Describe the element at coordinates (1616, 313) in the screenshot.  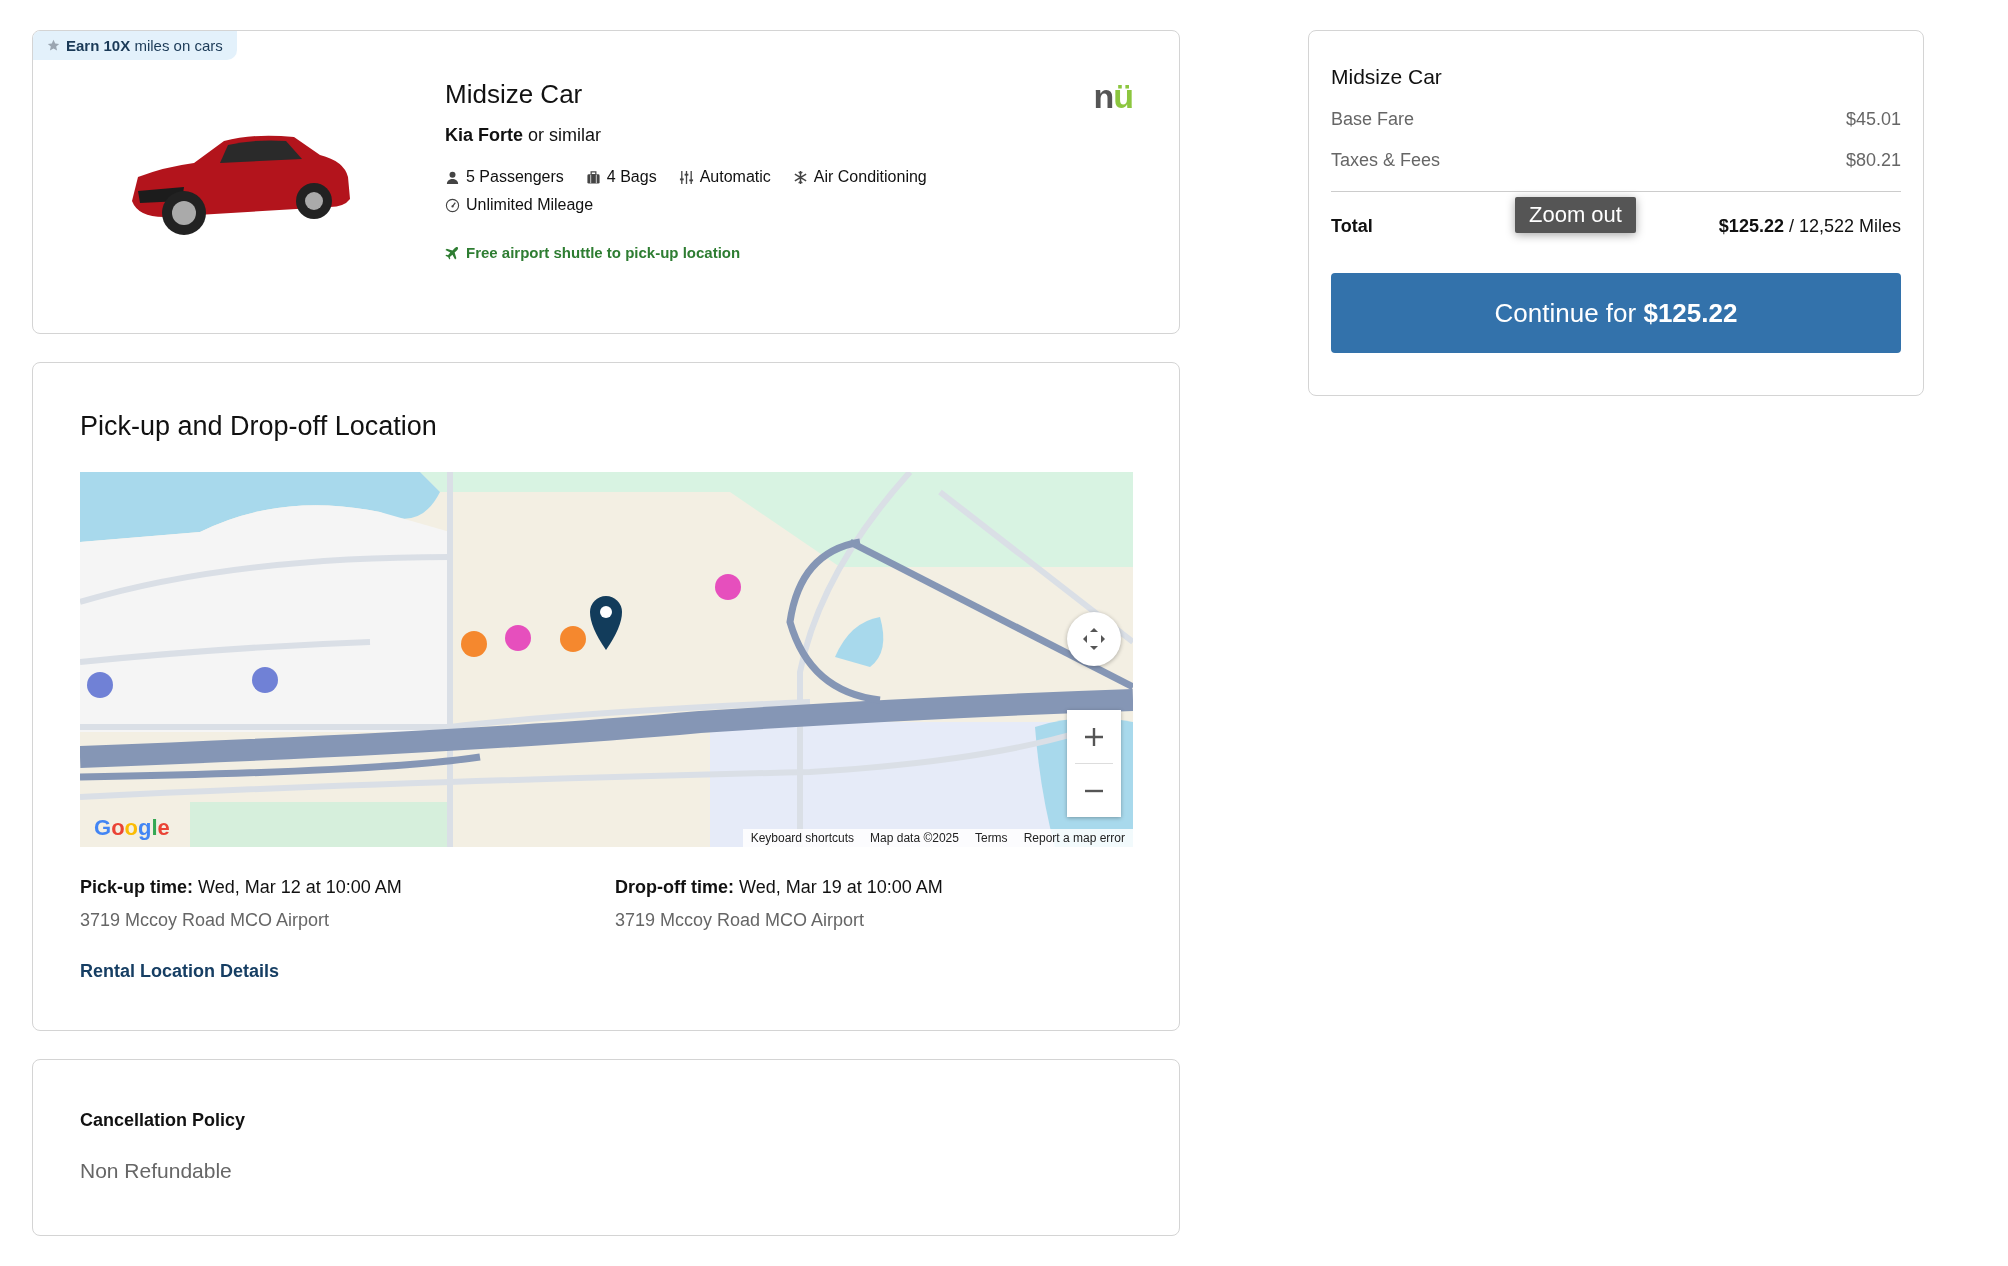
I see `continue-button: Continue for $125.22` at that location.